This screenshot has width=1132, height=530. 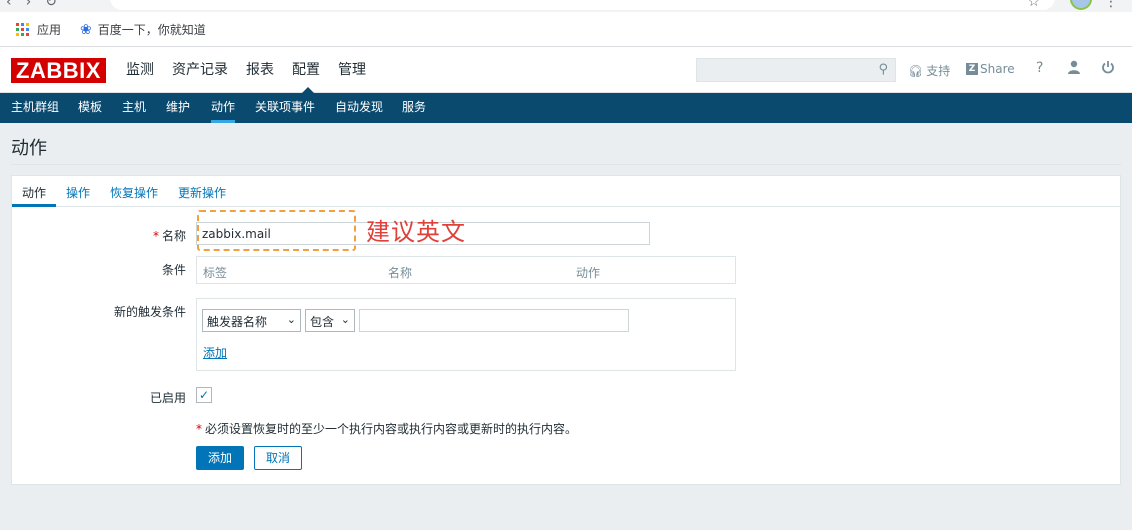 What do you see at coordinates (139, 235) in the screenshot?
I see `name-label: * 名称` at bounding box center [139, 235].